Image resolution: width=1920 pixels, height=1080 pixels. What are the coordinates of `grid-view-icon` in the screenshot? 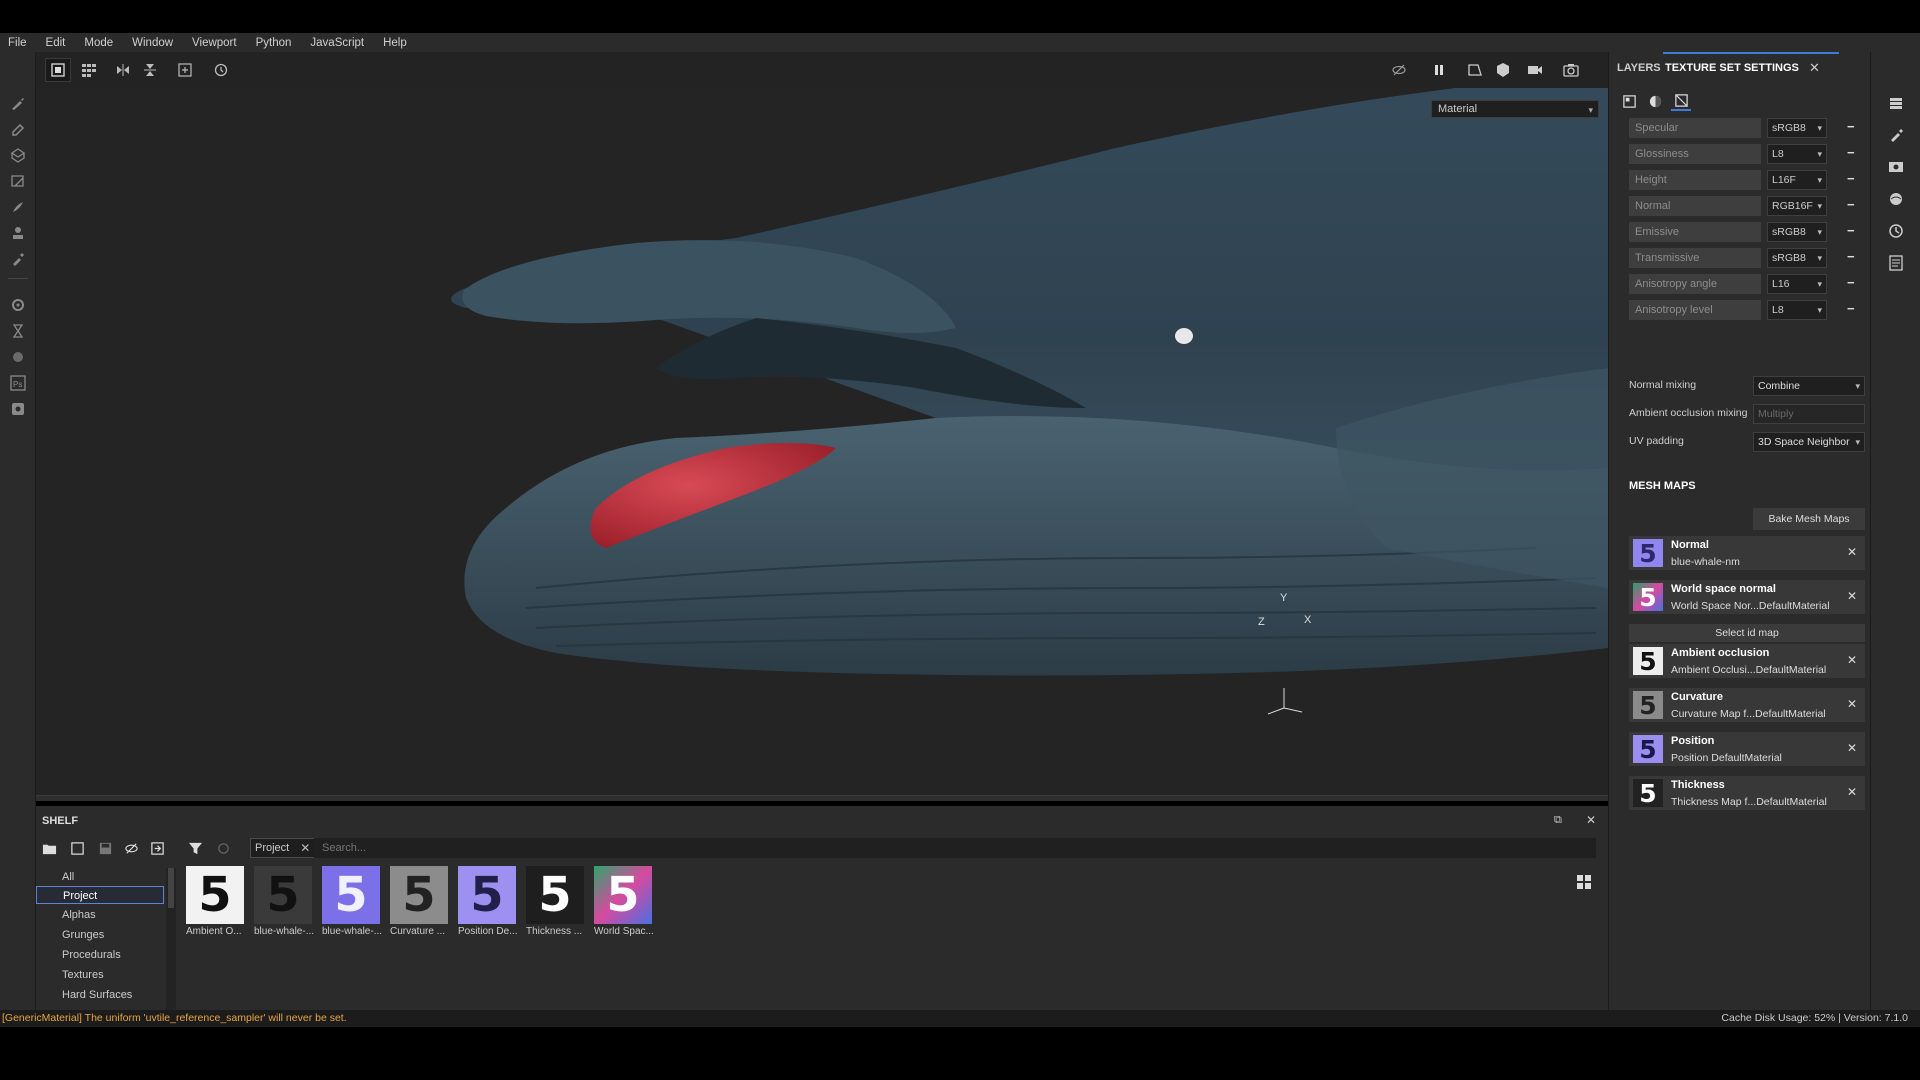 It's located at (1584, 883).